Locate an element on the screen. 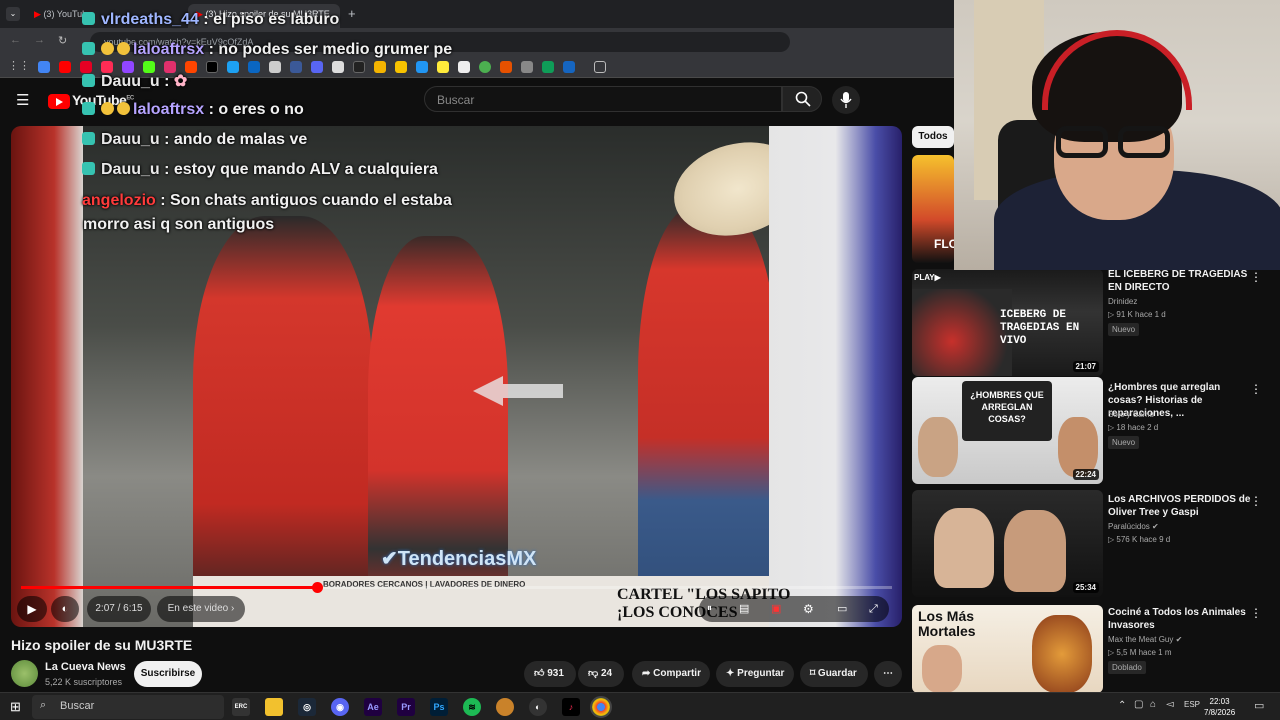  chat-message: morro asi q son antiguos is located at coordinates (178, 225).